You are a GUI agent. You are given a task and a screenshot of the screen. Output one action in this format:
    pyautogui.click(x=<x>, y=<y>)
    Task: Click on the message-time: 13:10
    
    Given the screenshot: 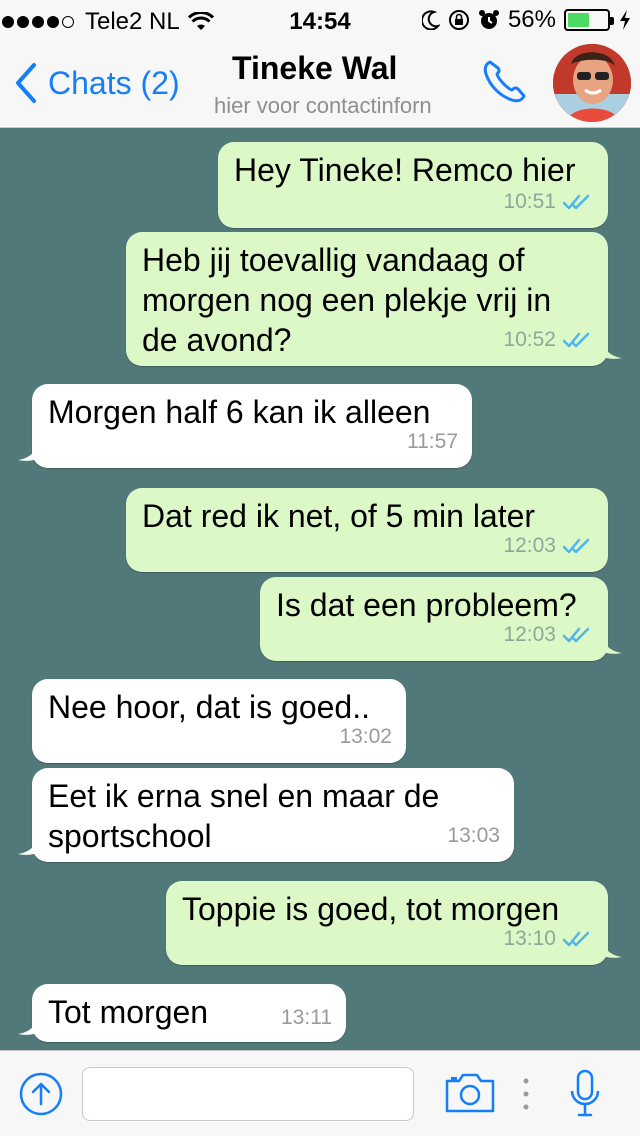 What is the action you would take?
    pyautogui.click(x=529, y=938)
    